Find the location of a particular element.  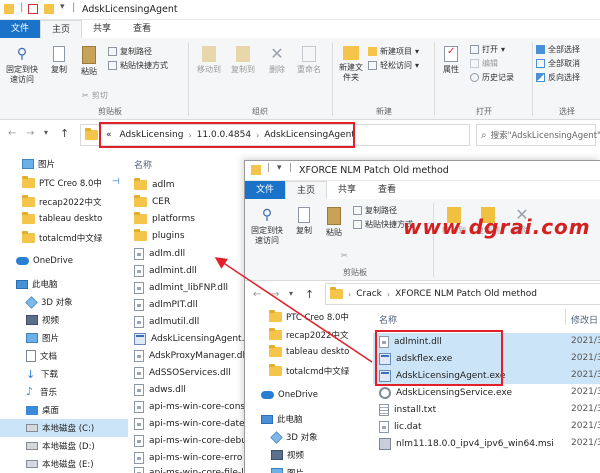

copy-direction-arrow-icon is located at coordinates (293, 310).